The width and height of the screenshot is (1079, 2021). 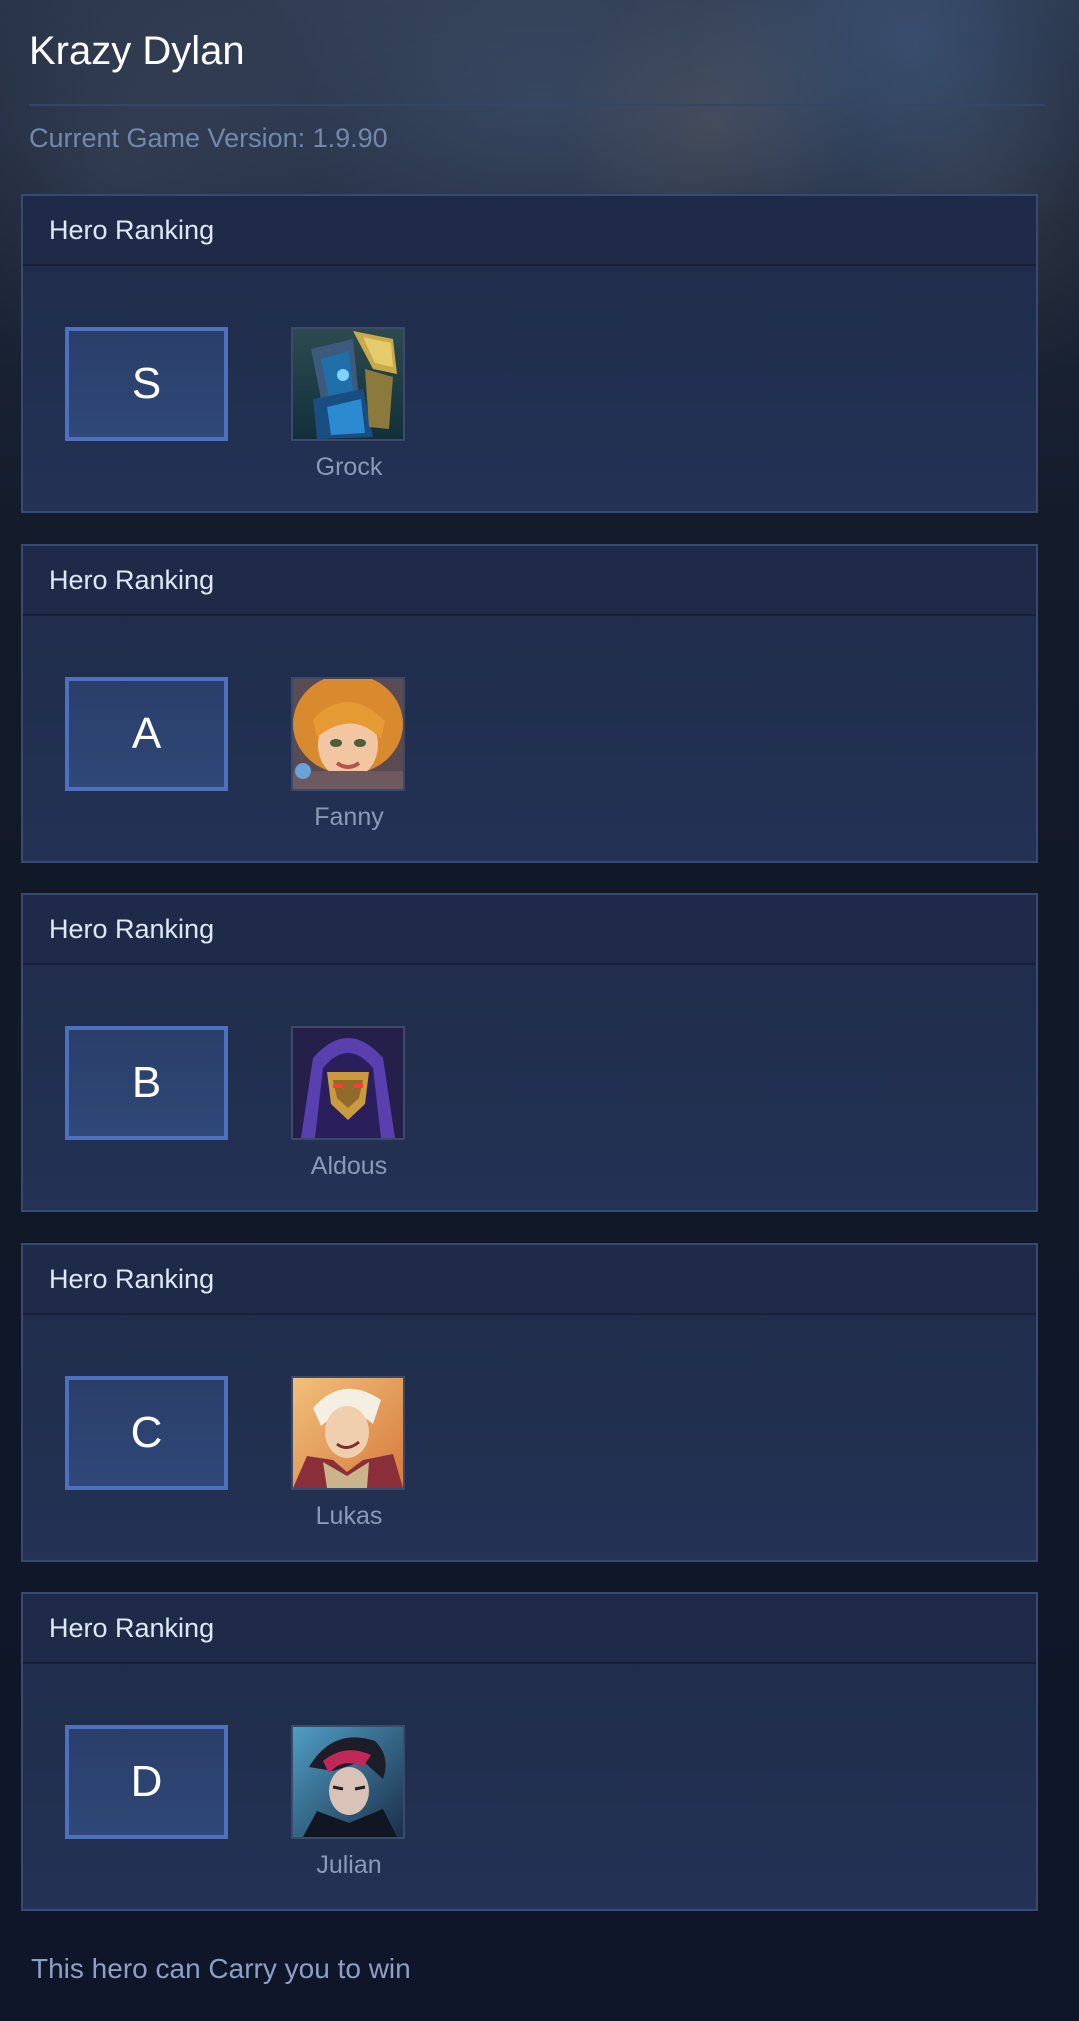 I want to click on tier-letter: C, so click(x=146, y=1432).